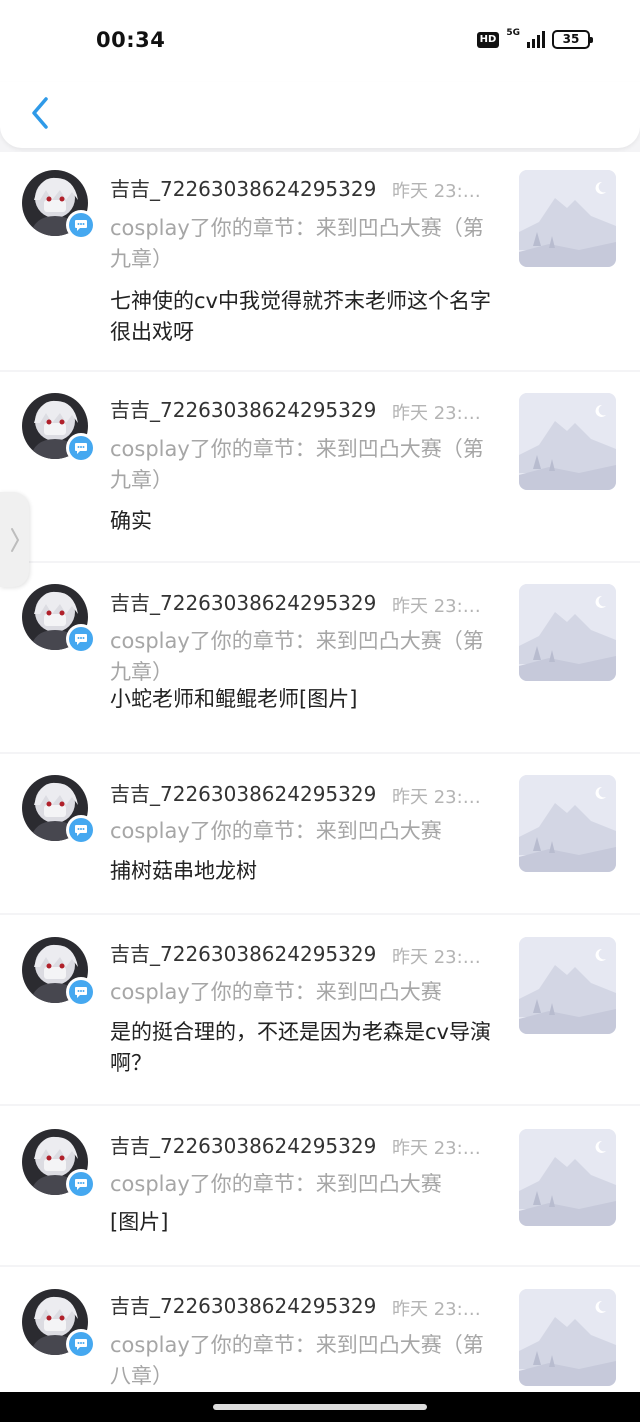  What do you see at coordinates (320, 41) in the screenshot?
I see `status-bar: 00:34 HD 5G 35` at bounding box center [320, 41].